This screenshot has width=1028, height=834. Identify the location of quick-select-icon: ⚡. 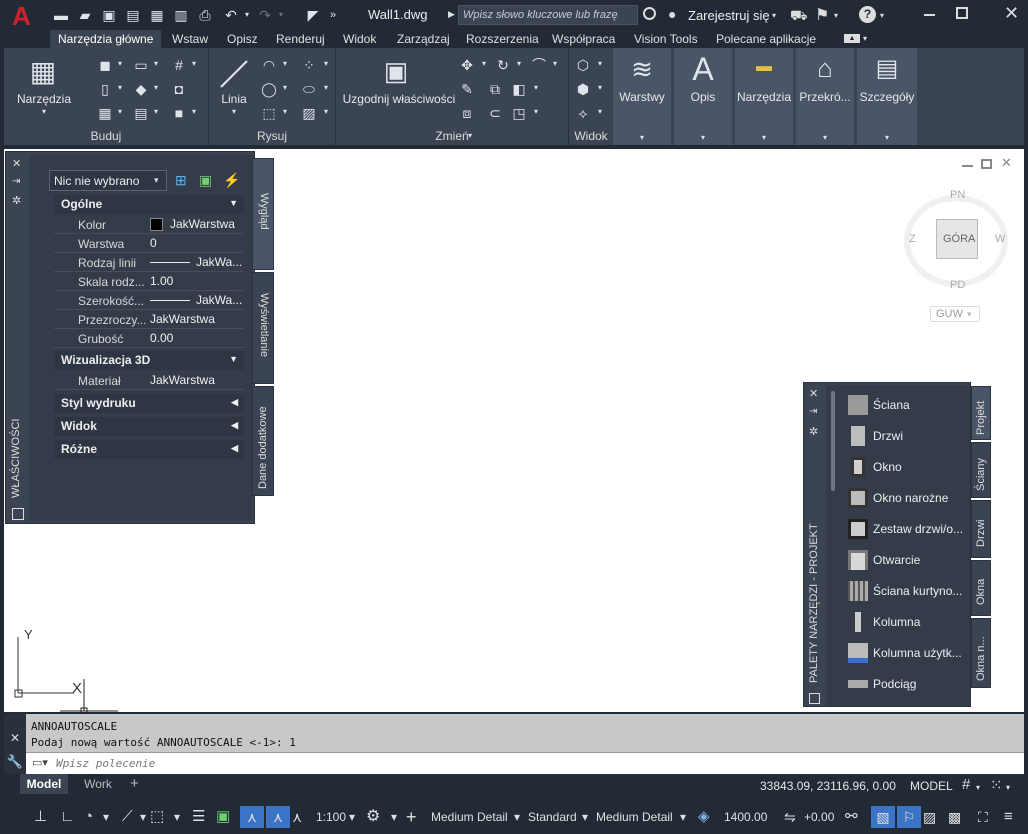
(231, 180).